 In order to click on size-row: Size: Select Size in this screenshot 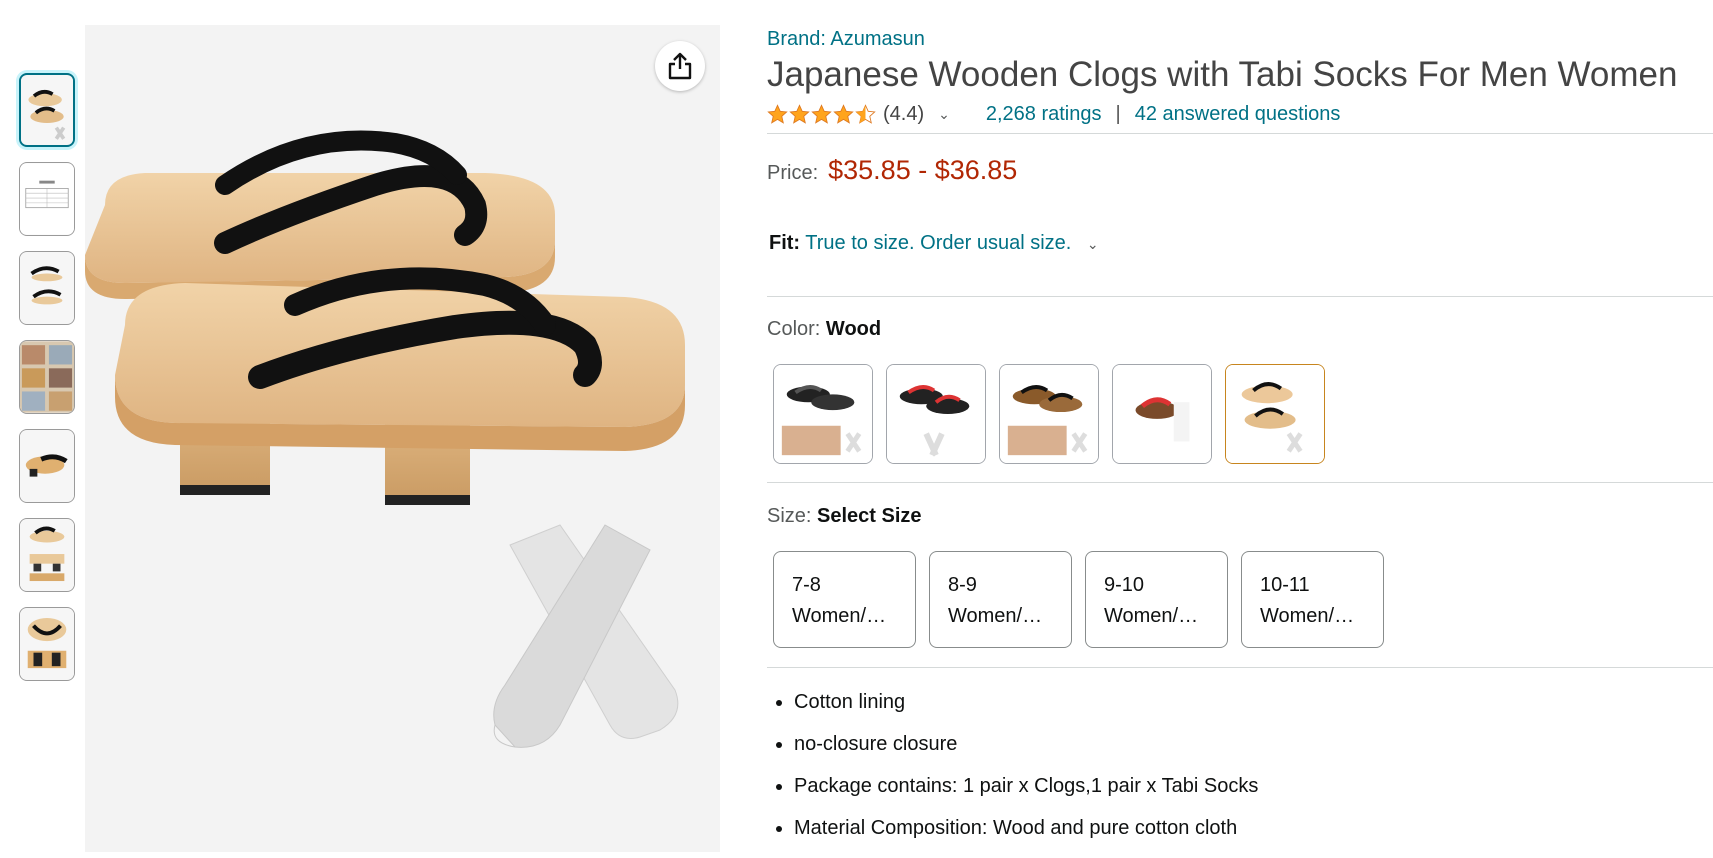, I will do `click(844, 516)`.